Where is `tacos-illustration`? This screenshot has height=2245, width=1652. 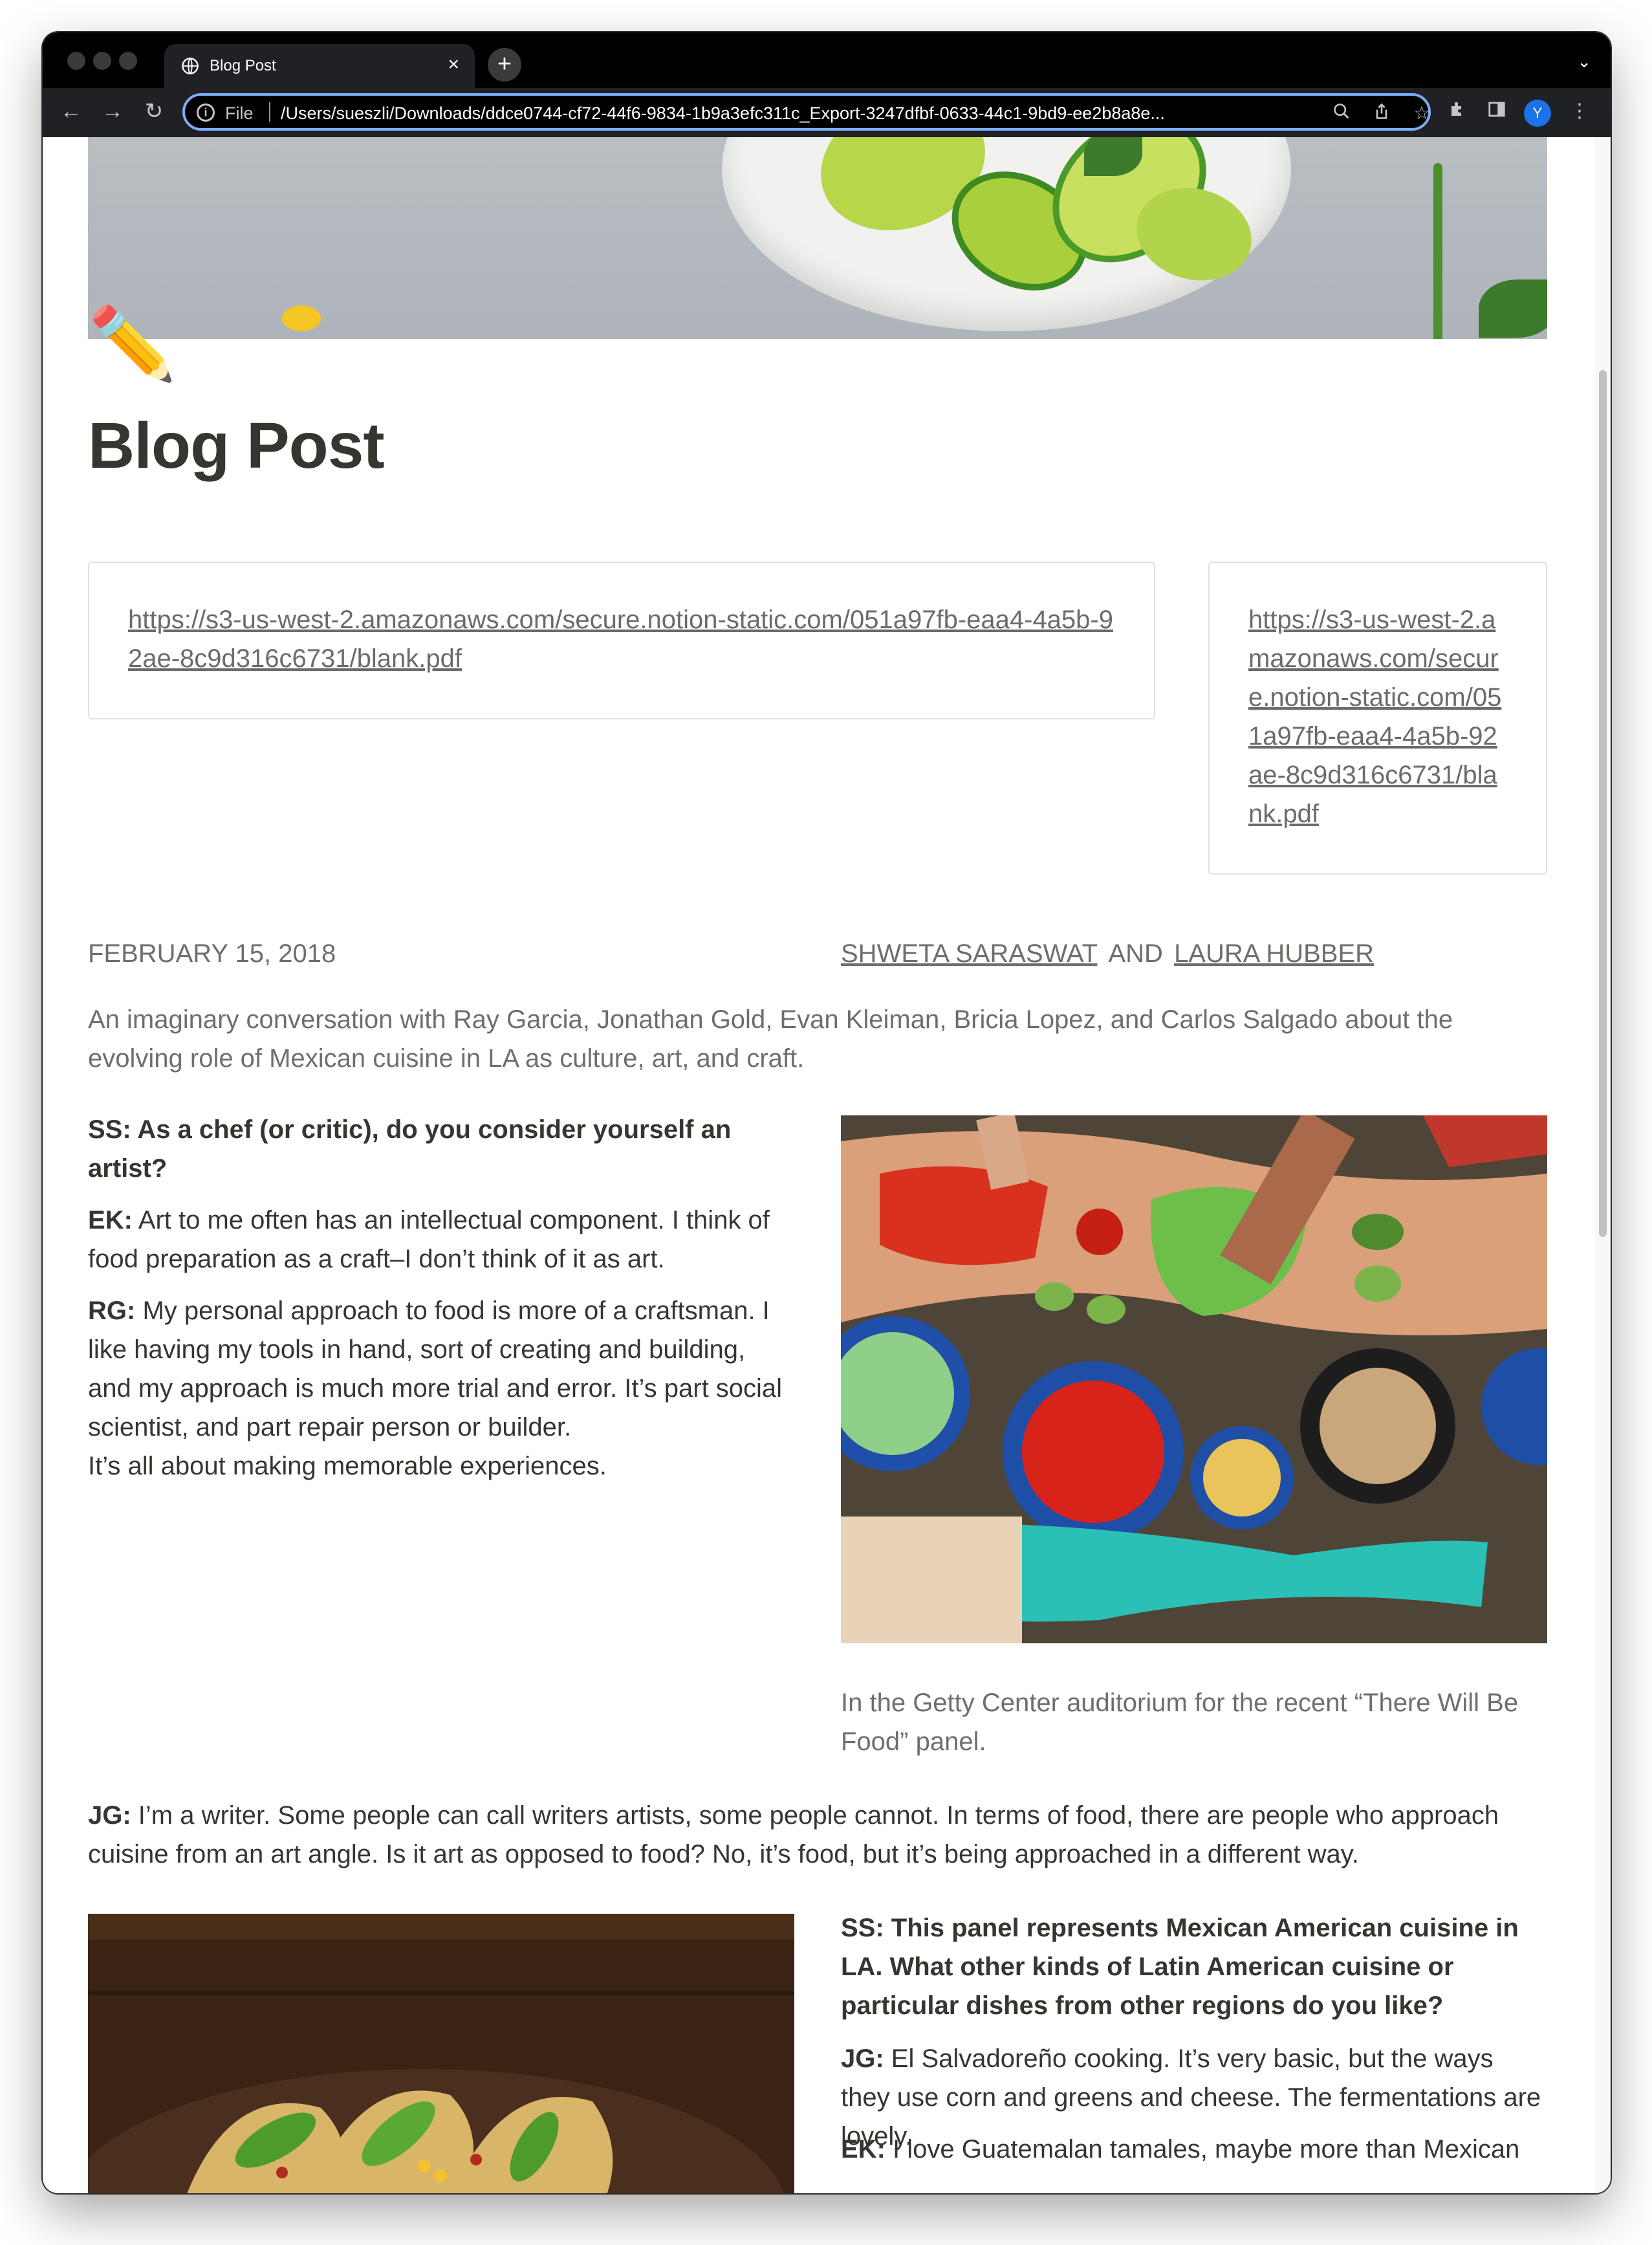 tacos-illustration is located at coordinates (441, 2054).